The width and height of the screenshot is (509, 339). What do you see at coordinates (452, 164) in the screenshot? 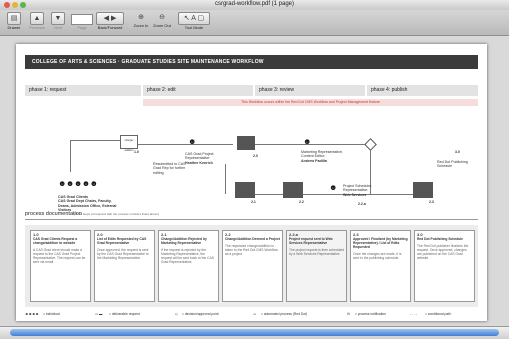
I see `reddot-caption: Red Dot Publishing Schedule` at bounding box center [452, 164].